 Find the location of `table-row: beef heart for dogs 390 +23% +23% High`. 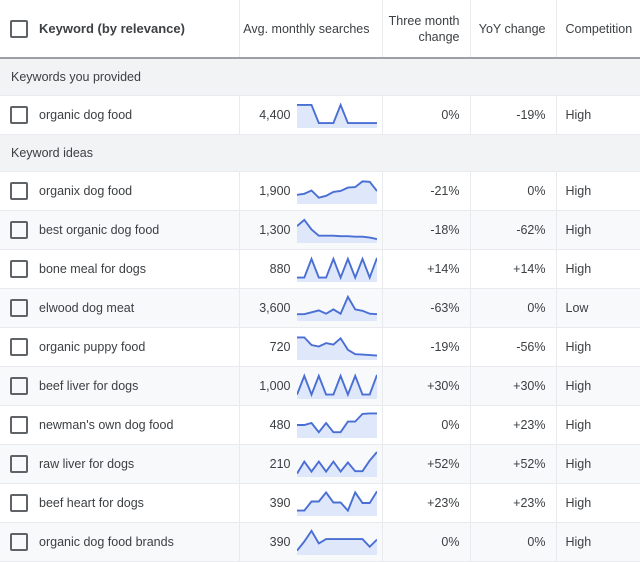

table-row: beef heart for dogs 390 +23% +23% High is located at coordinates (320, 503).